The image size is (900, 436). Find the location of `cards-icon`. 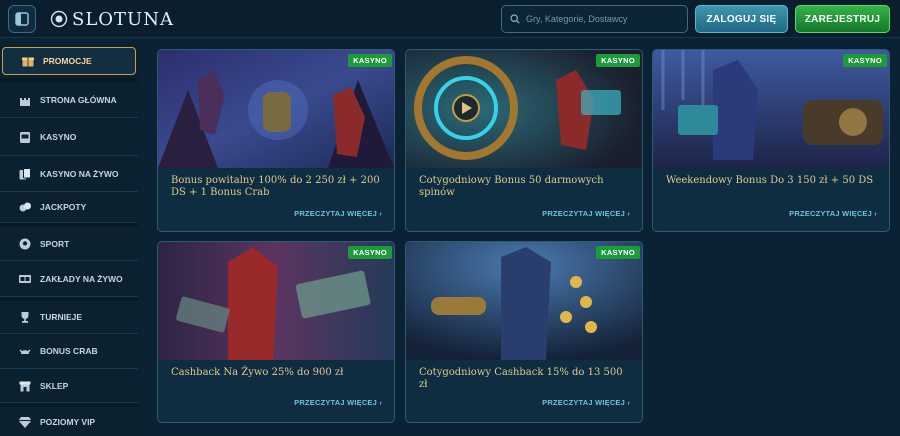

cards-icon is located at coordinates (25, 174).